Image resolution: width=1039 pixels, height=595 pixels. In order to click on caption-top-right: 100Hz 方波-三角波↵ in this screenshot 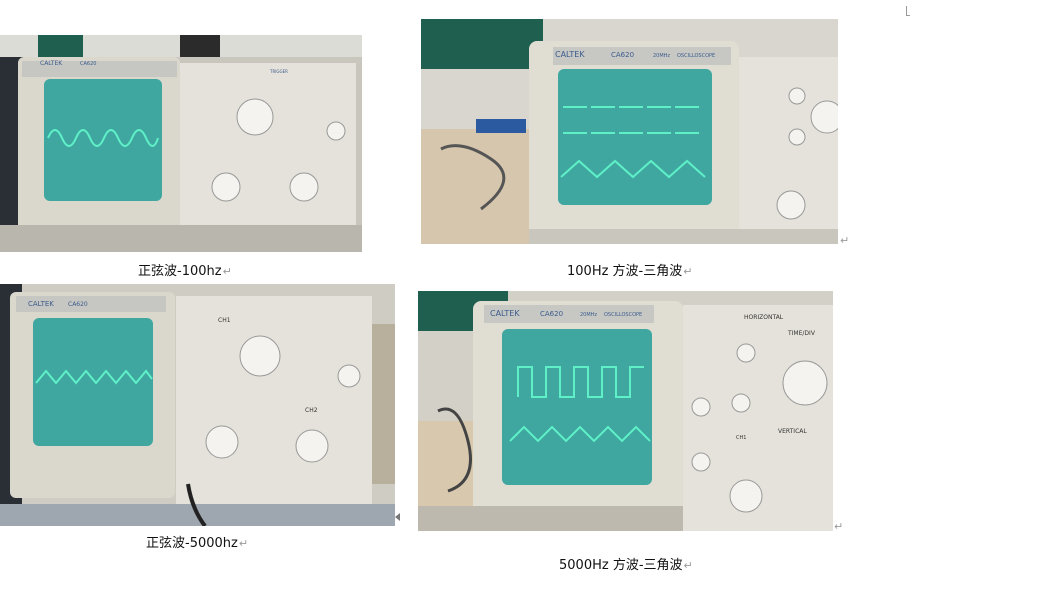, I will do `click(629, 269)`.